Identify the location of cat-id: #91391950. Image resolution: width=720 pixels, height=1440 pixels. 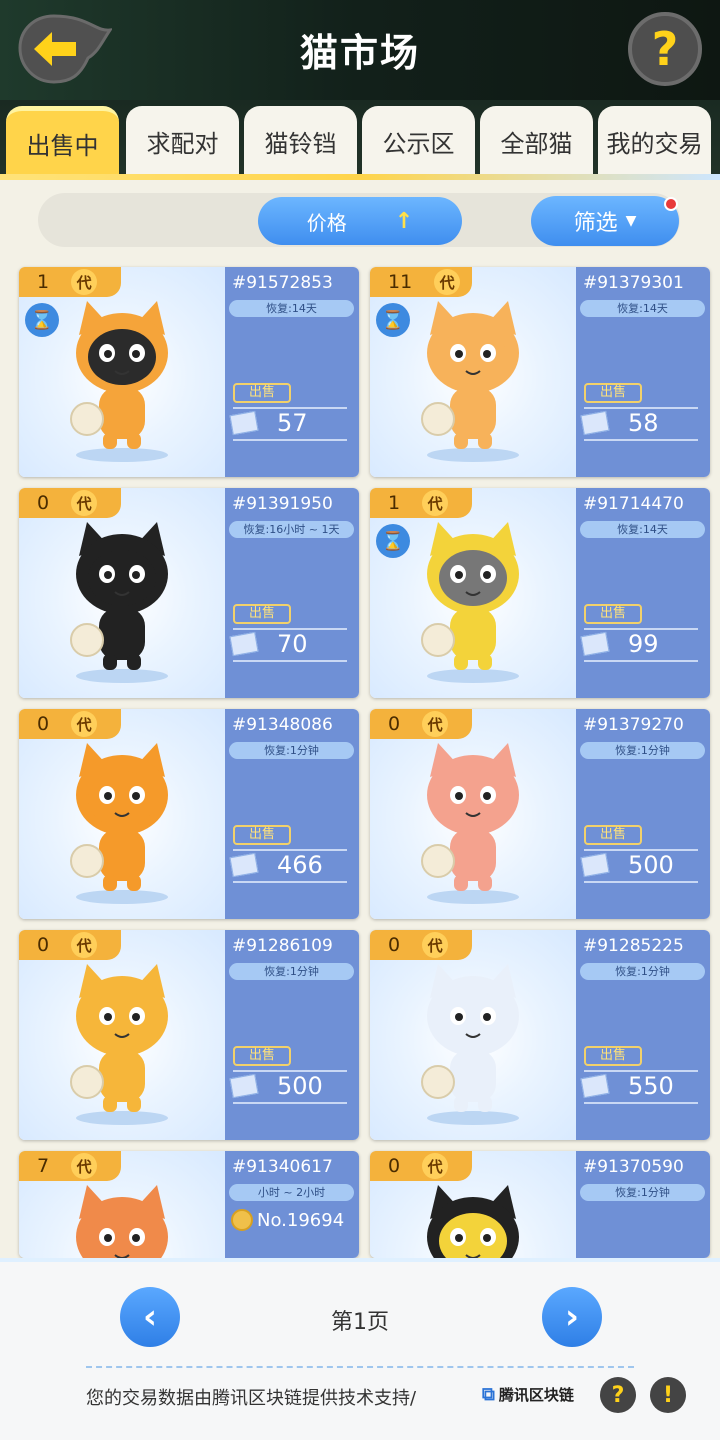
(282, 504).